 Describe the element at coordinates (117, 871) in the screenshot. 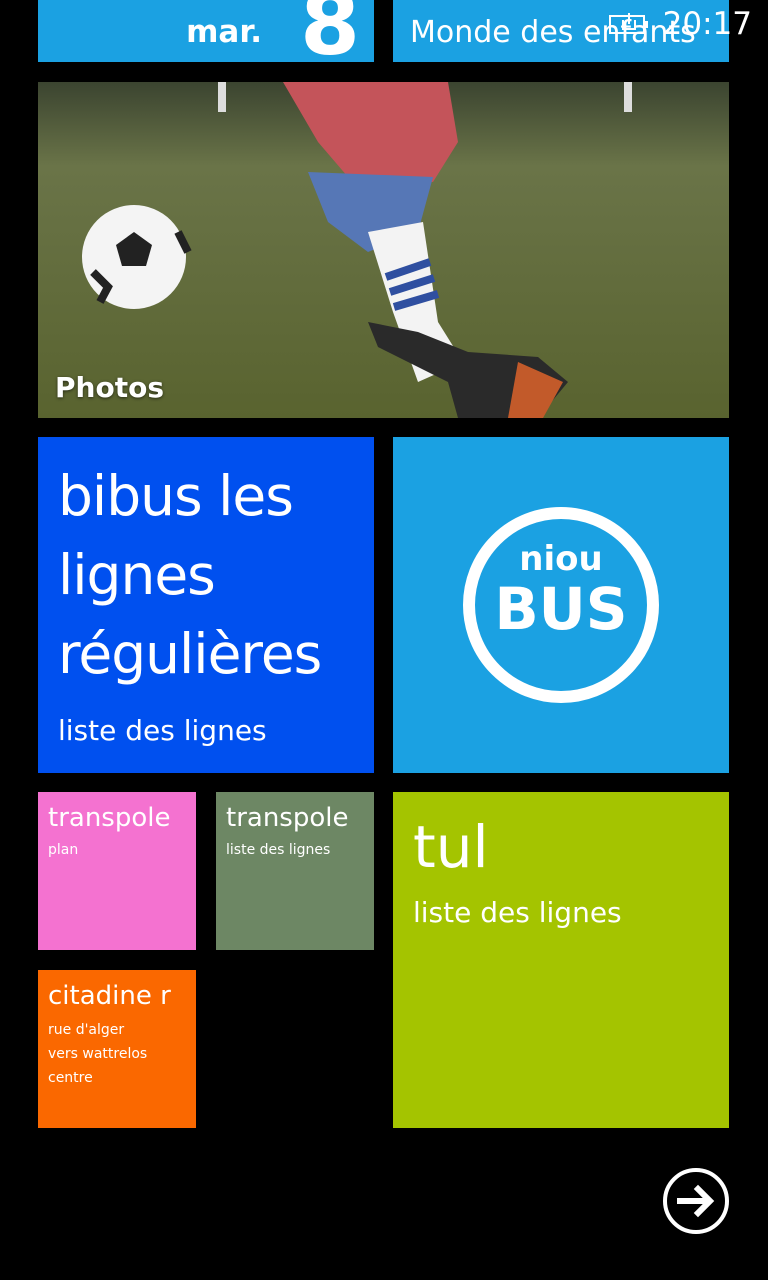

I see `transpole-plan-tile: transpole plan` at that location.